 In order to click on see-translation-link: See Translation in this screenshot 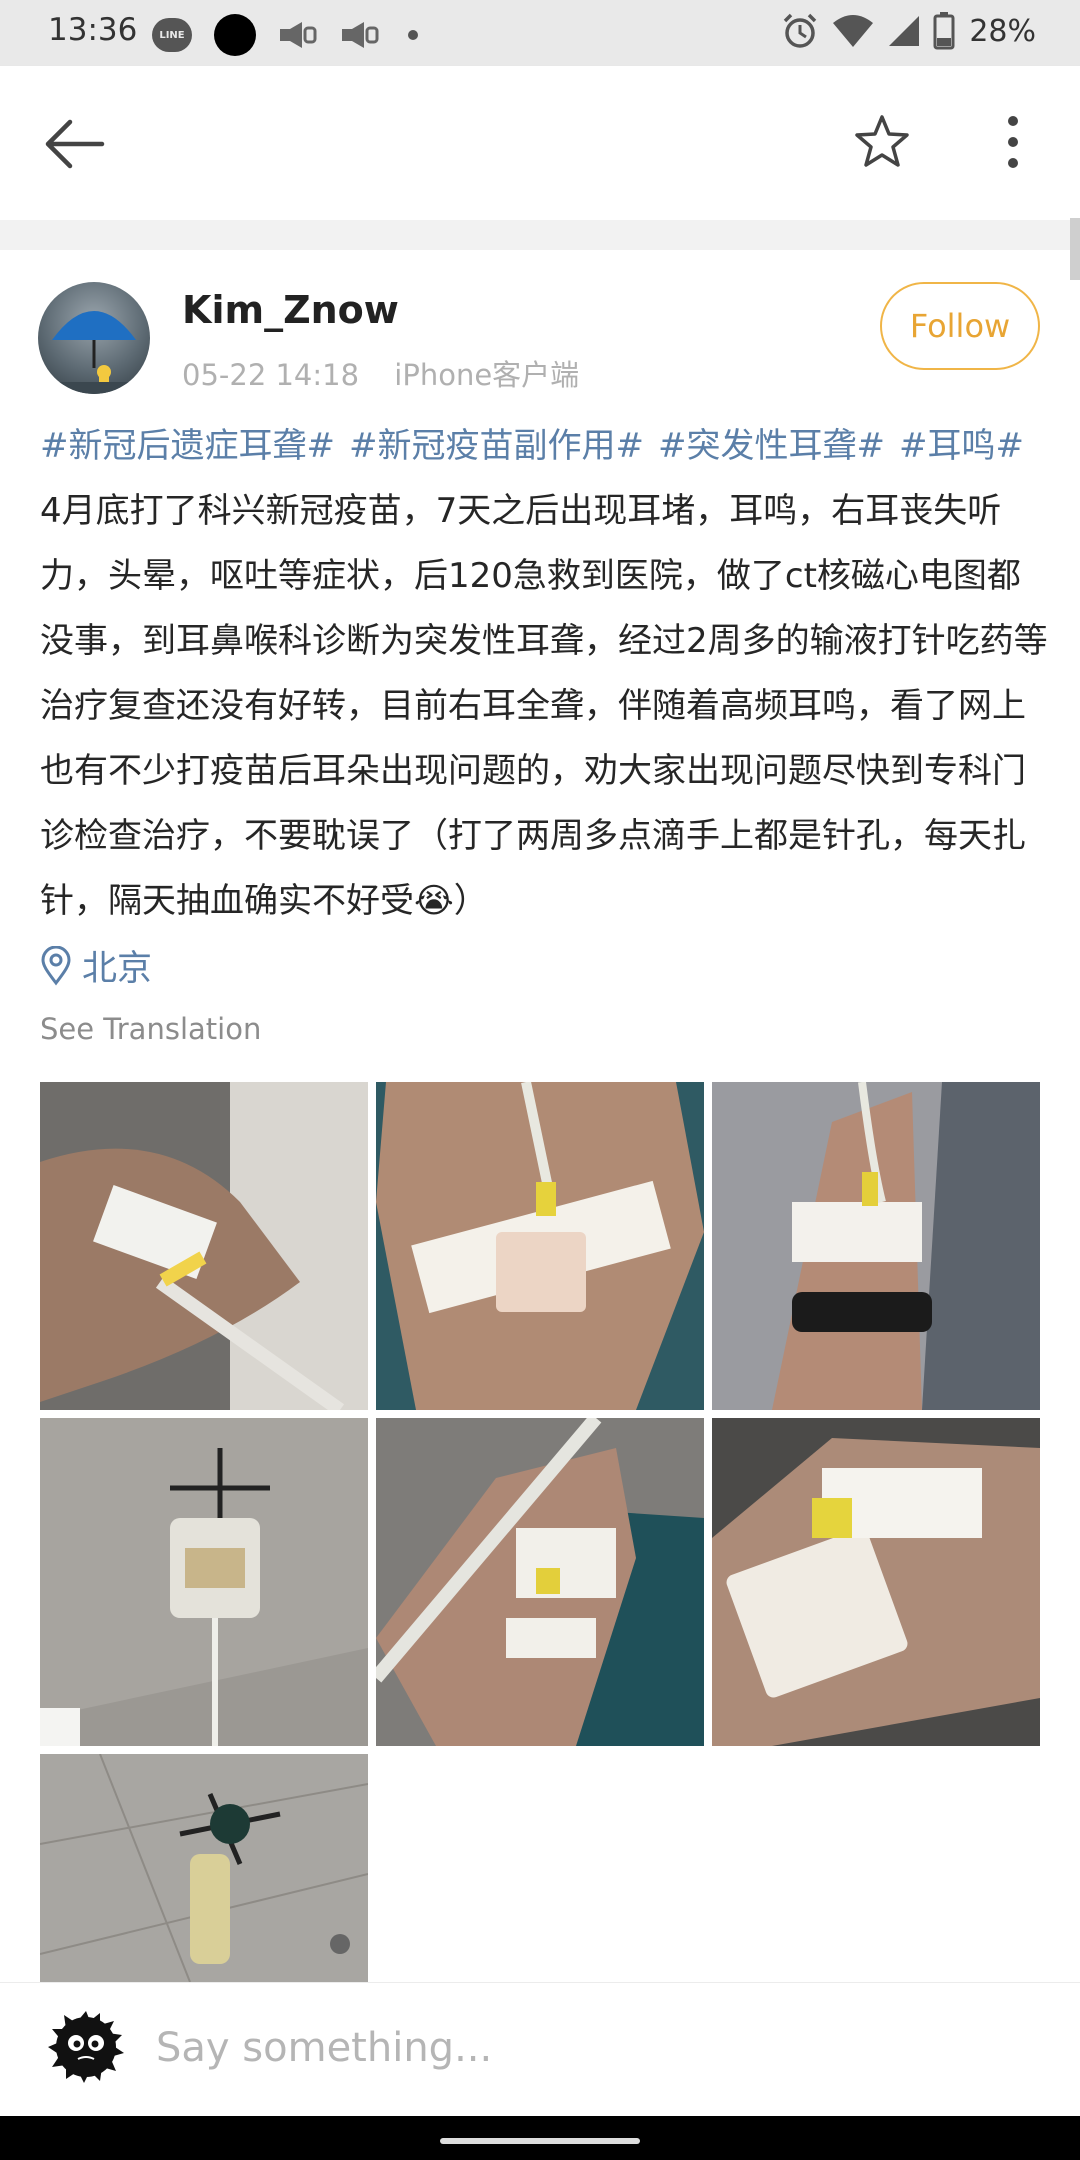, I will do `click(150, 1029)`.